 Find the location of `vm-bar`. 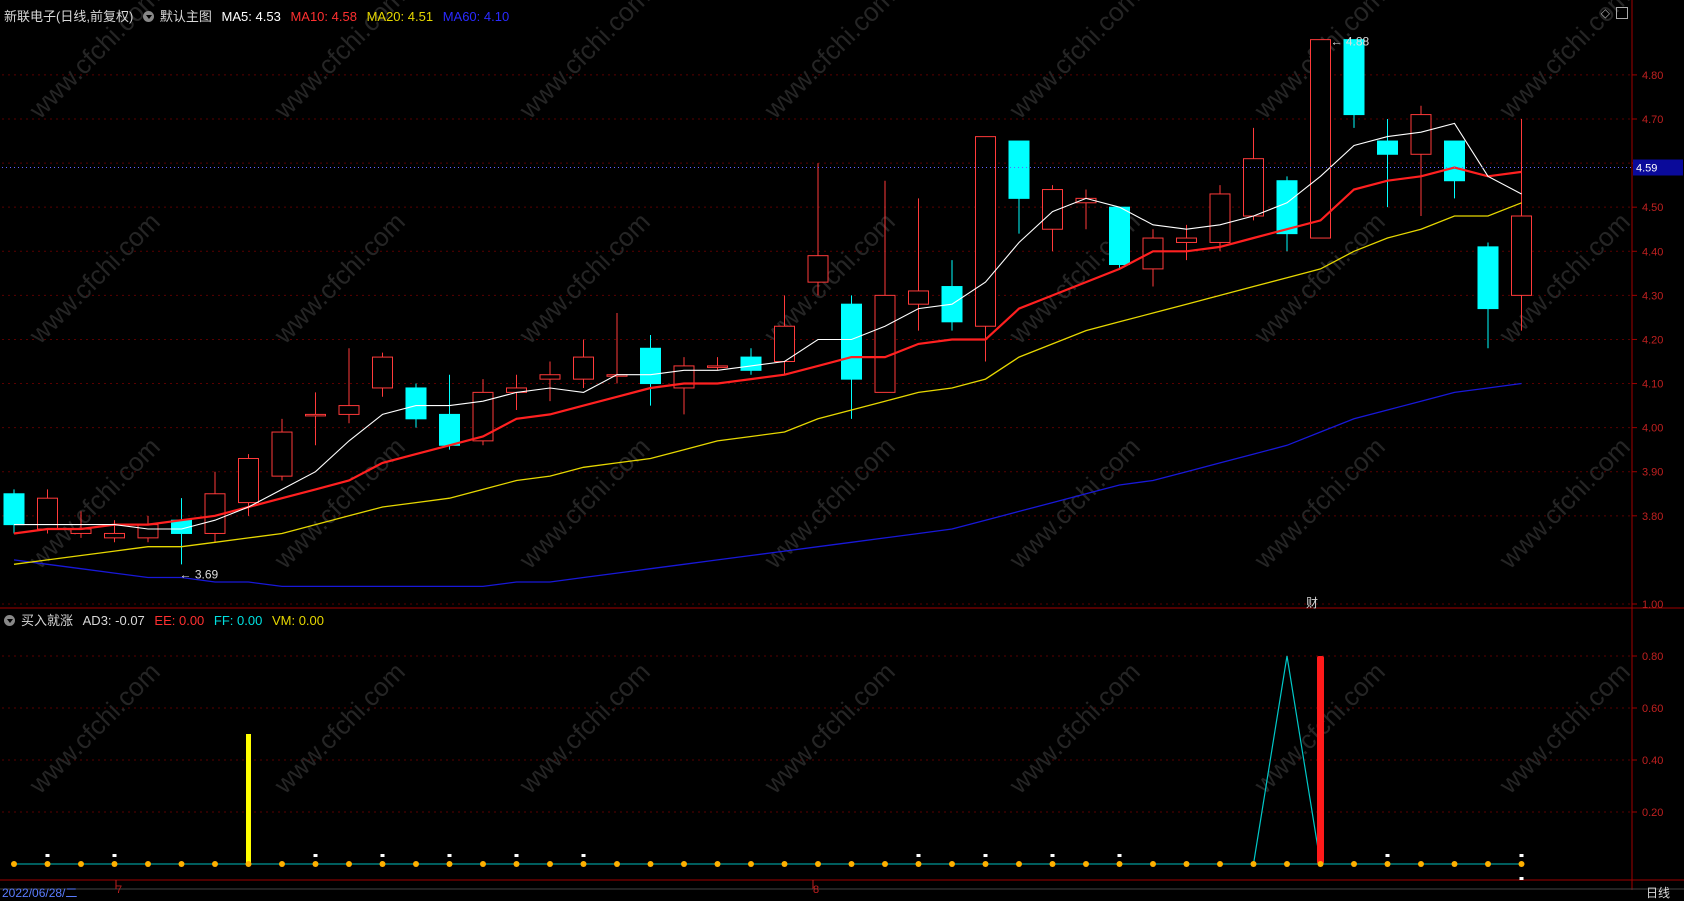

vm-bar is located at coordinates (248, 799).